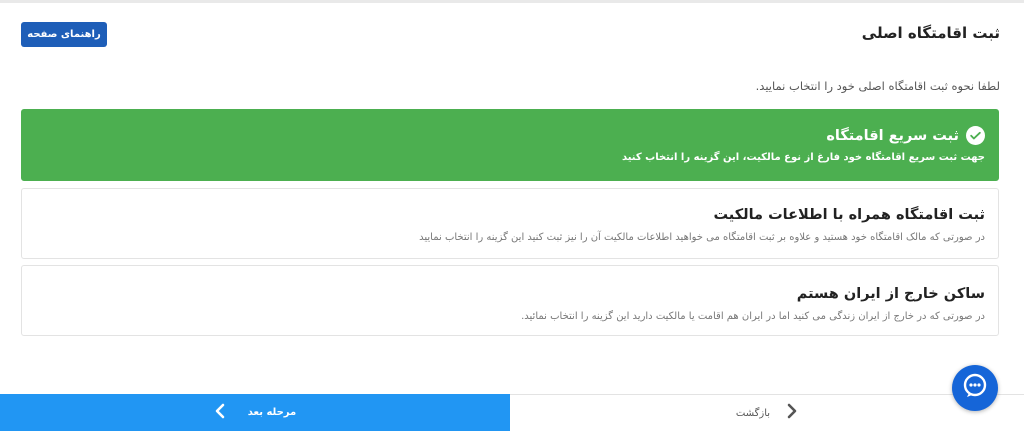  I want to click on option-title: ثبت اقامتگاه همراه با اطلاعات مالکیت, so click(849, 215).